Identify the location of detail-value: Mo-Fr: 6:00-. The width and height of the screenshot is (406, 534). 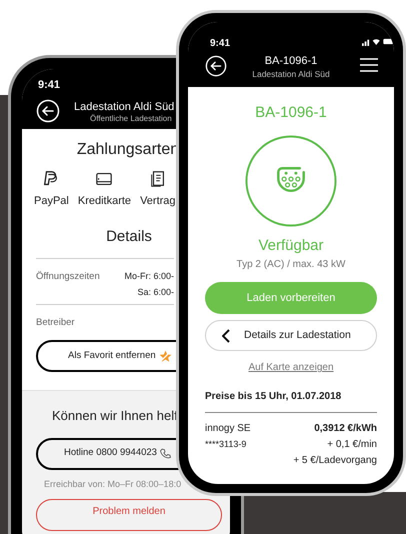
(149, 276).